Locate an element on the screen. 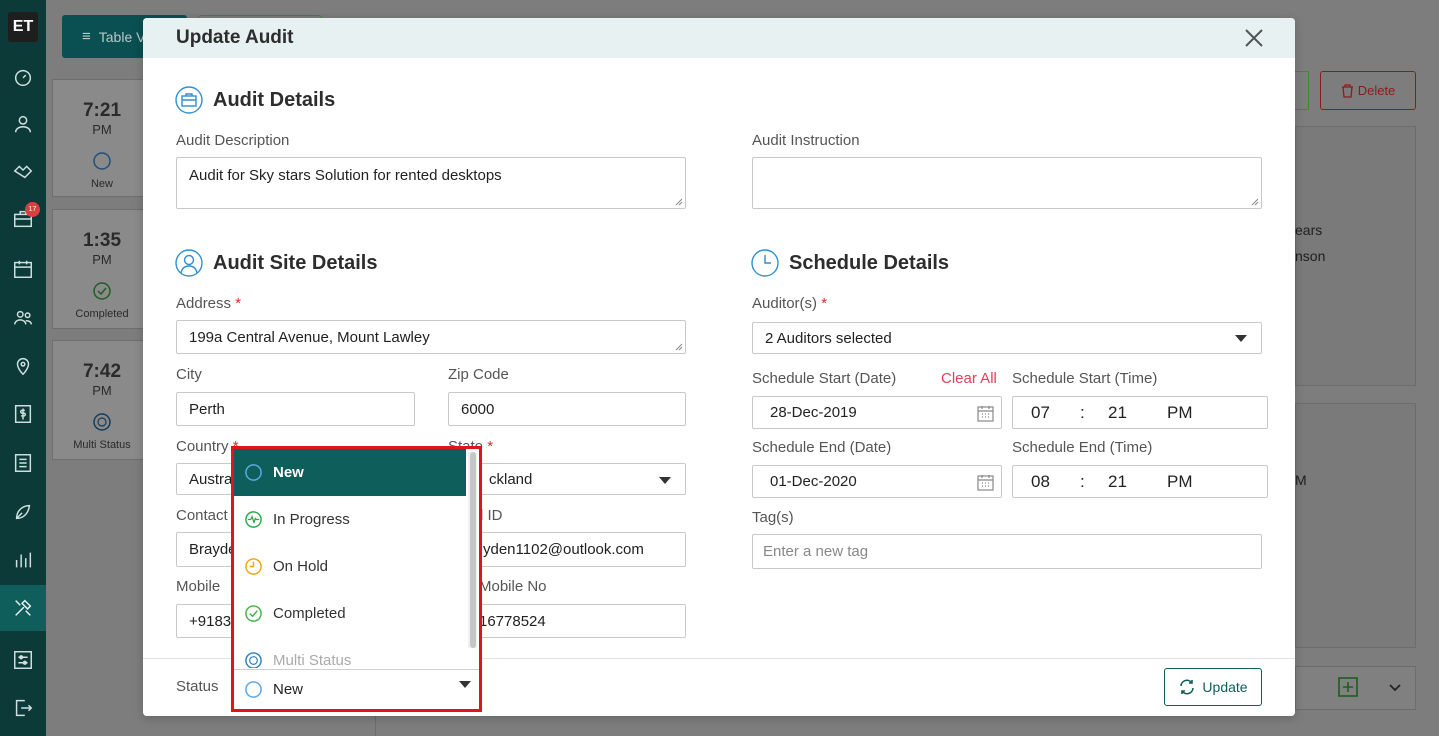 This screenshot has height=736, width=1439. background-card: 7:42 PM Multi Status is located at coordinates (102, 400).